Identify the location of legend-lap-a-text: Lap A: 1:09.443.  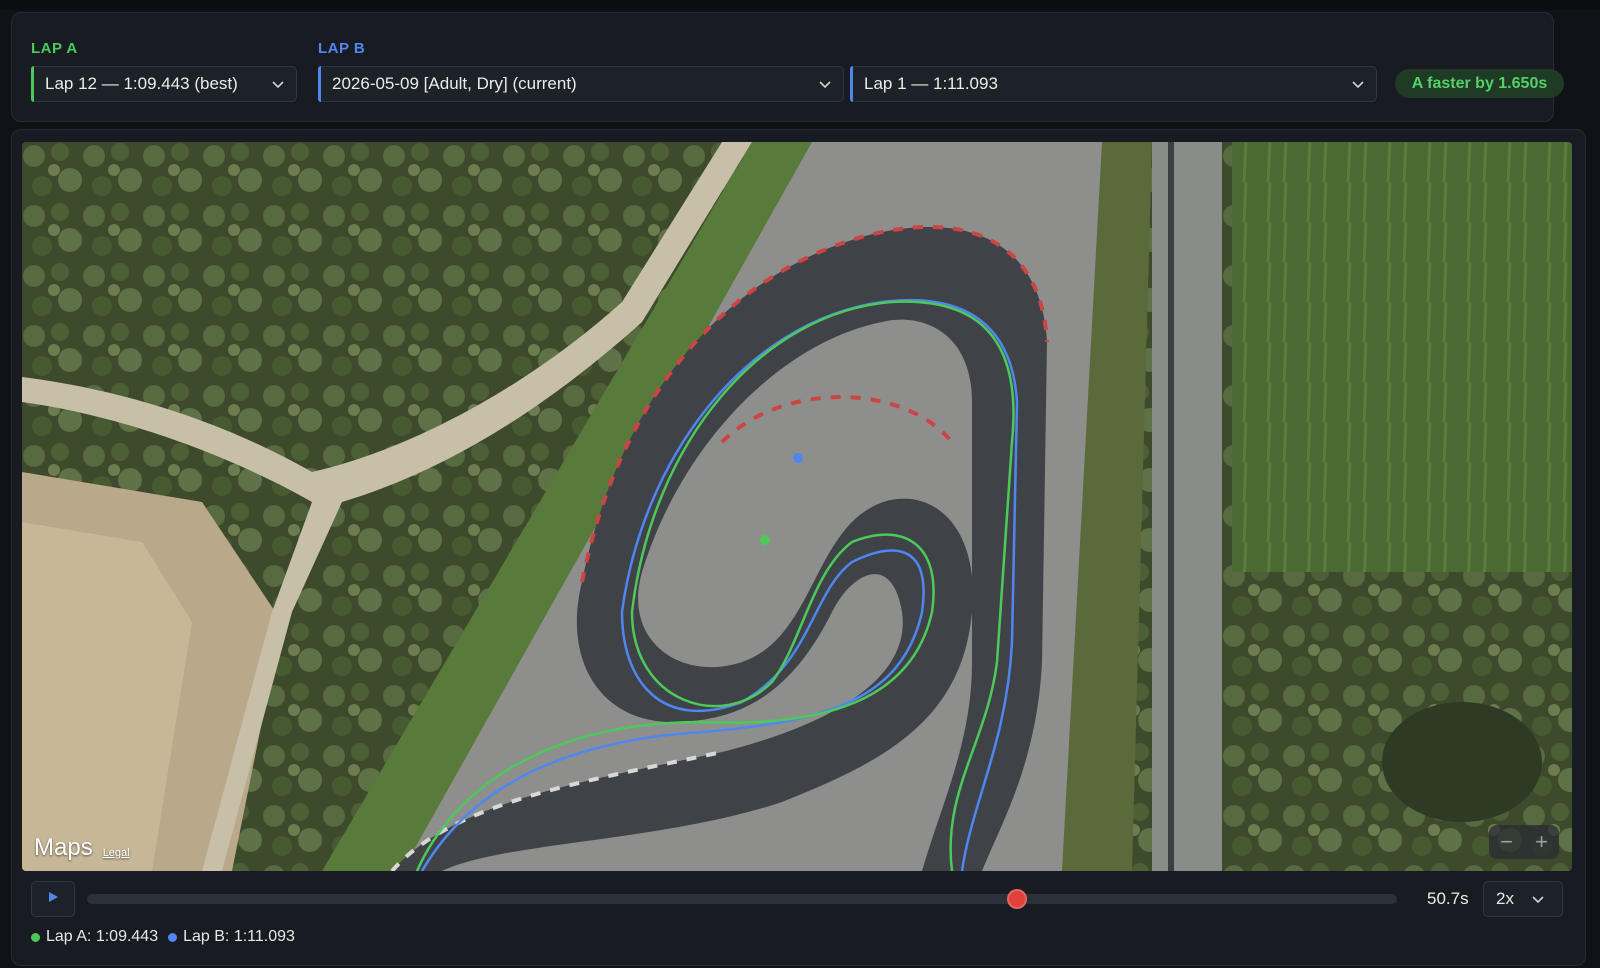
(102, 936).